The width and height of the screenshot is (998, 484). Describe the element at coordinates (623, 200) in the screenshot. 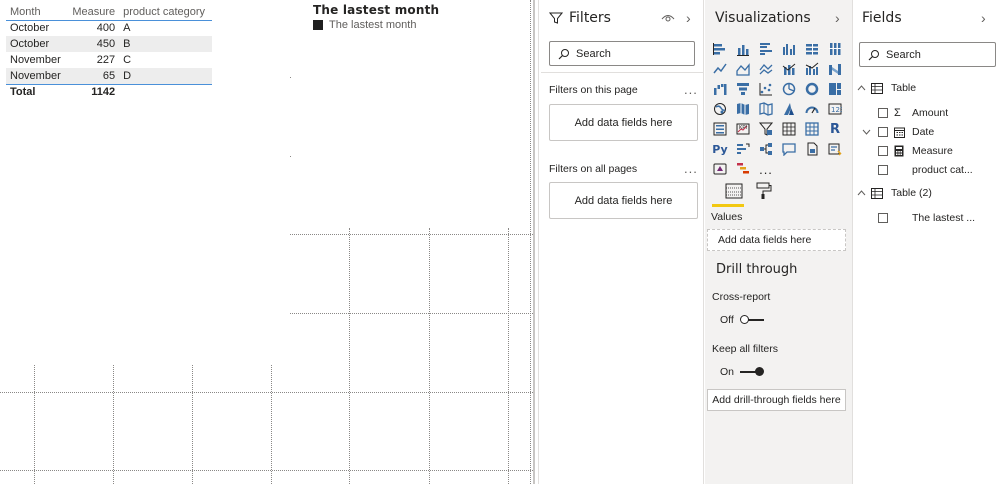

I see `filters-all-pages-well: Add data fields here` at that location.